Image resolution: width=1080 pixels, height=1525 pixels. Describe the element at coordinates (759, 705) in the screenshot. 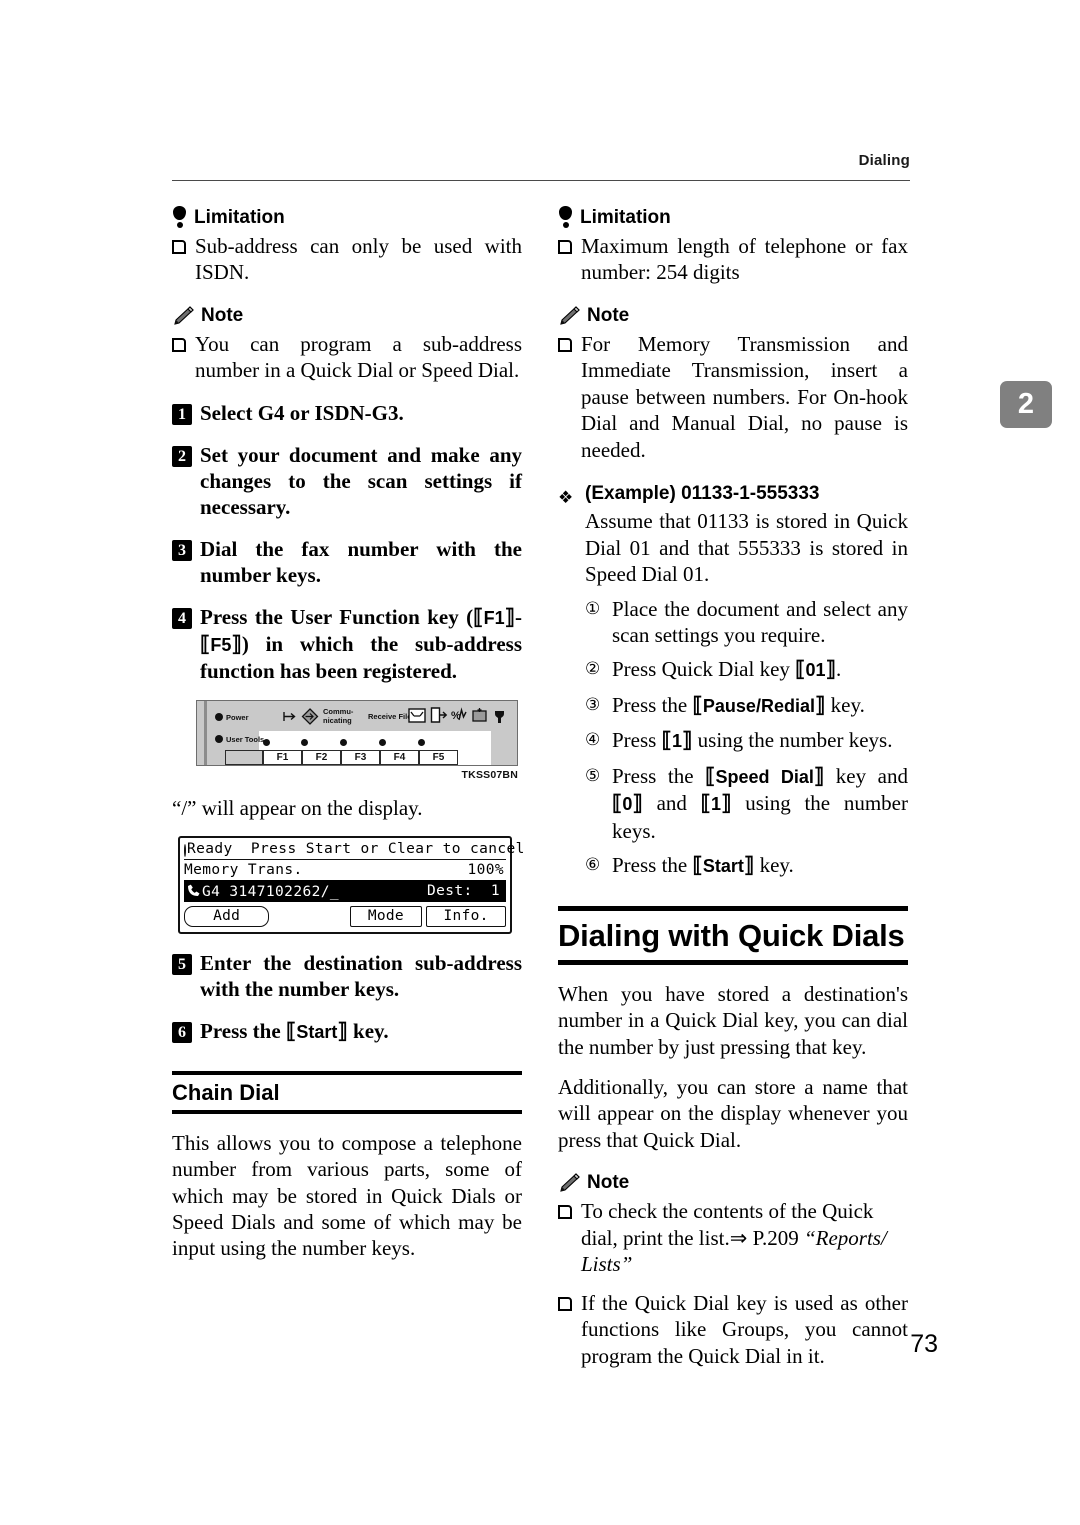

I see `keycap-pause-redial: ⟦Pause/Redial⟧` at that location.